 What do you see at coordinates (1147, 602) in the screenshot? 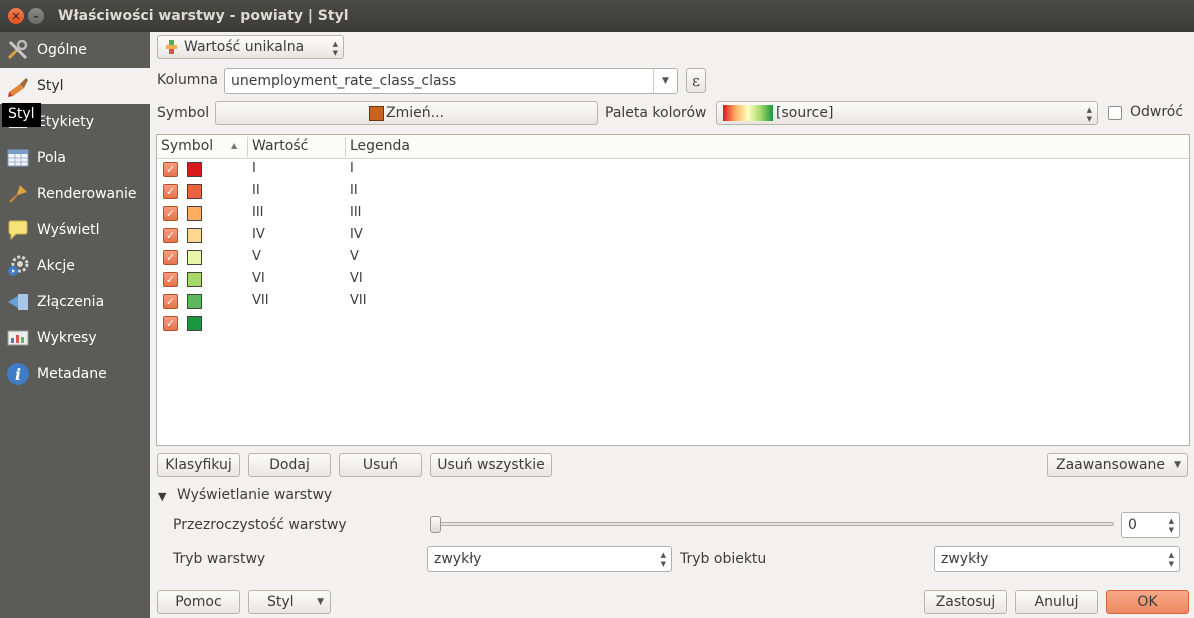
I see `ok-button: OK` at bounding box center [1147, 602].